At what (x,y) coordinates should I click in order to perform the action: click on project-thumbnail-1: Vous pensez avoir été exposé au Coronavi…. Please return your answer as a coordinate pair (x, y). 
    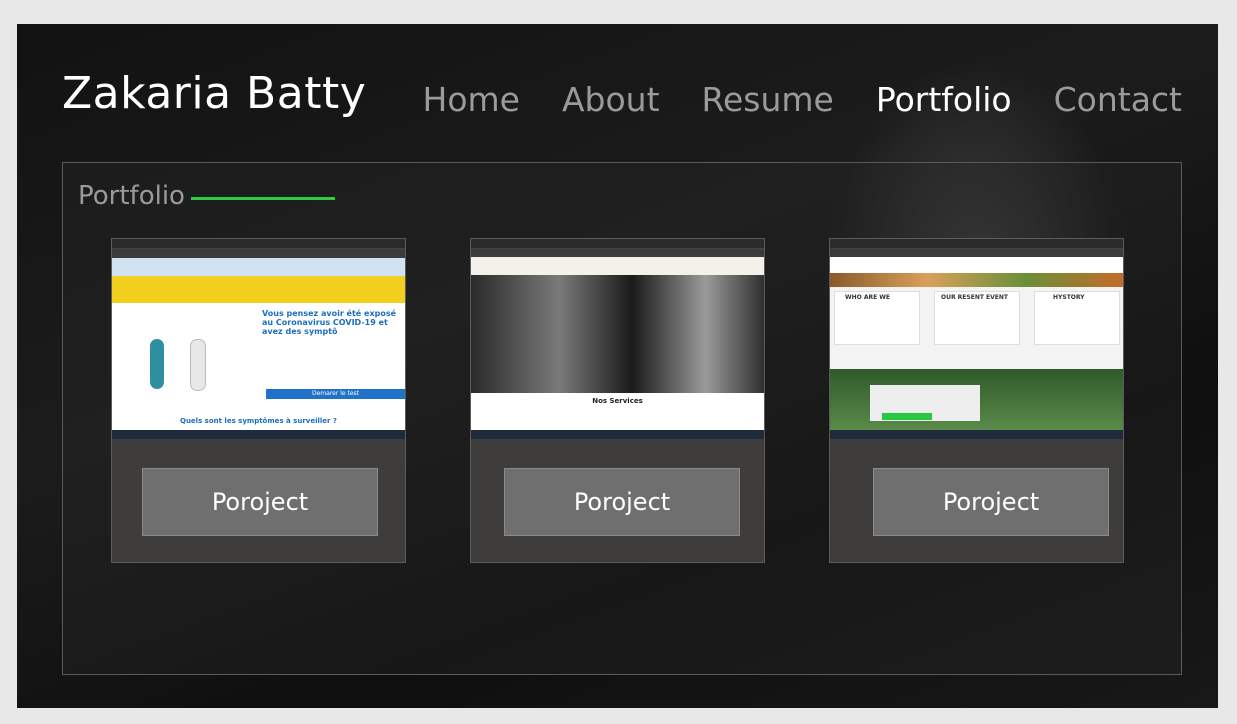
    Looking at the image, I should click on (258, 339).